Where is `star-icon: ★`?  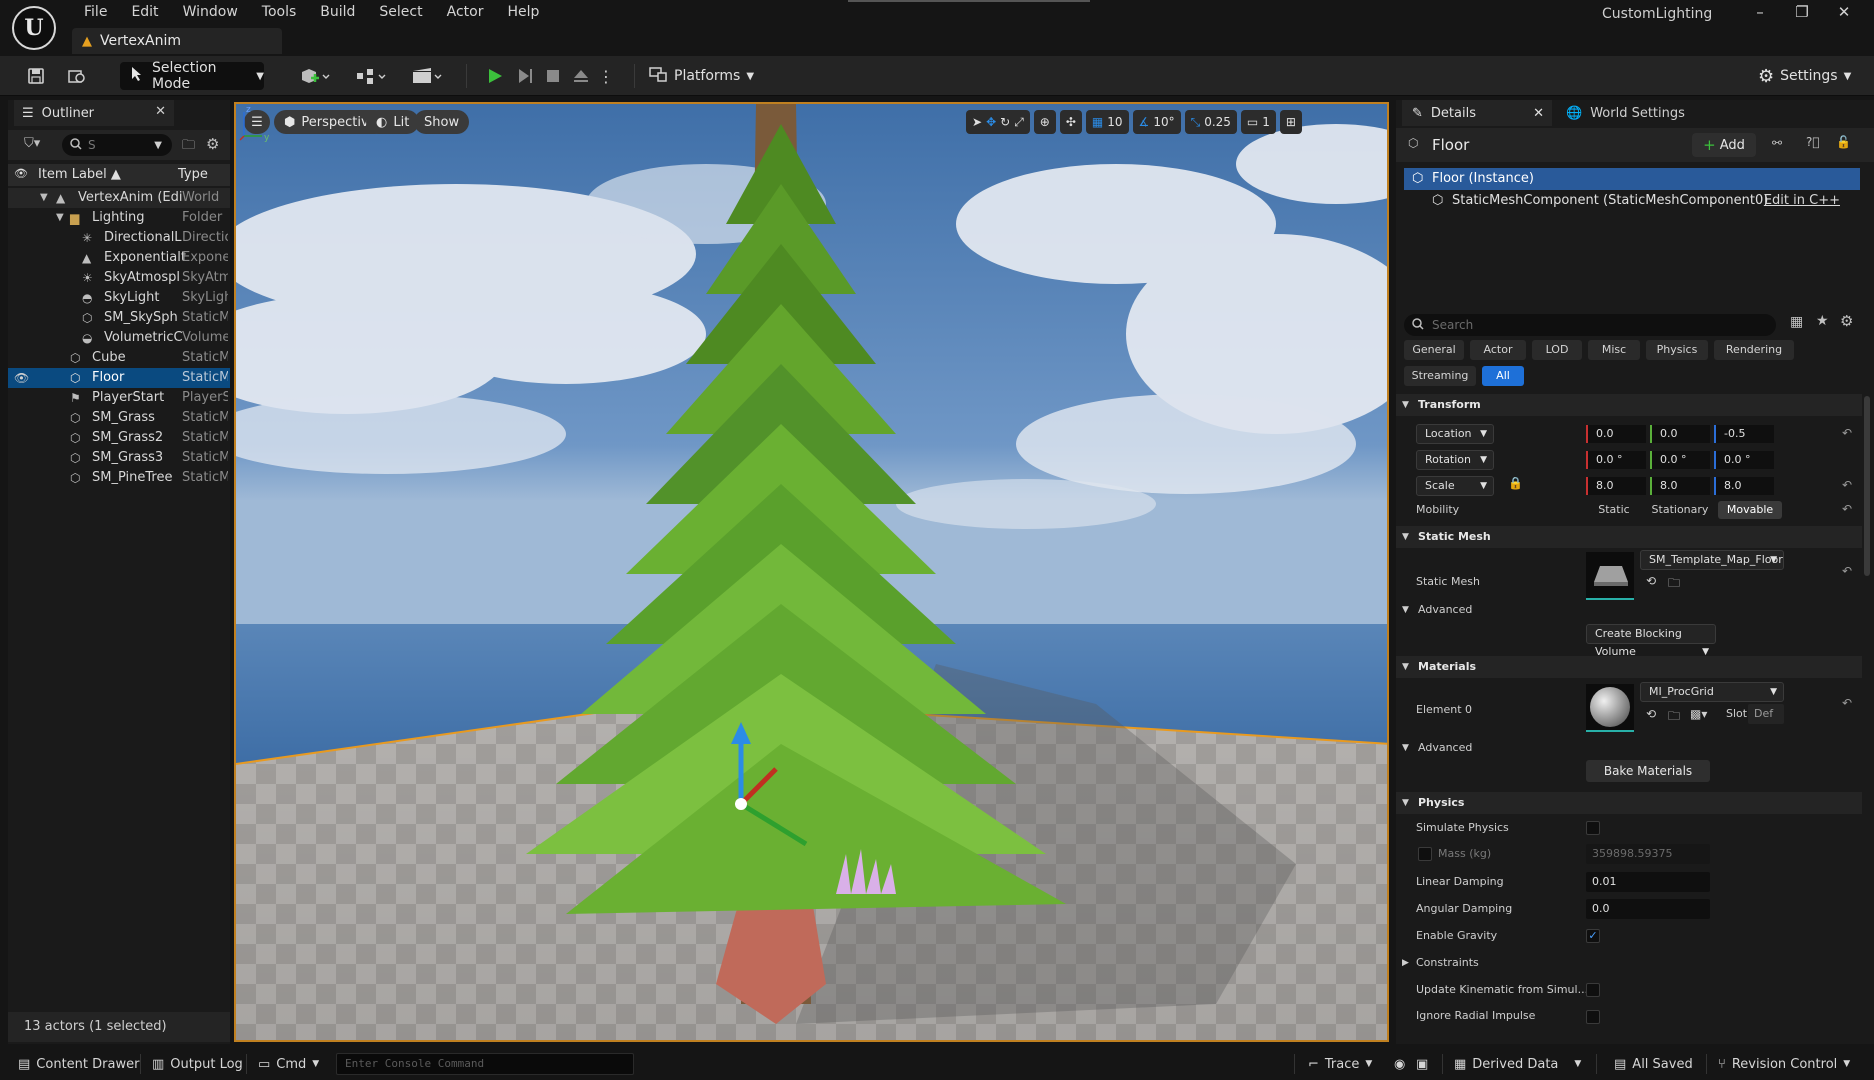 star-icon: ★ is located at coordinates (1822, 321).